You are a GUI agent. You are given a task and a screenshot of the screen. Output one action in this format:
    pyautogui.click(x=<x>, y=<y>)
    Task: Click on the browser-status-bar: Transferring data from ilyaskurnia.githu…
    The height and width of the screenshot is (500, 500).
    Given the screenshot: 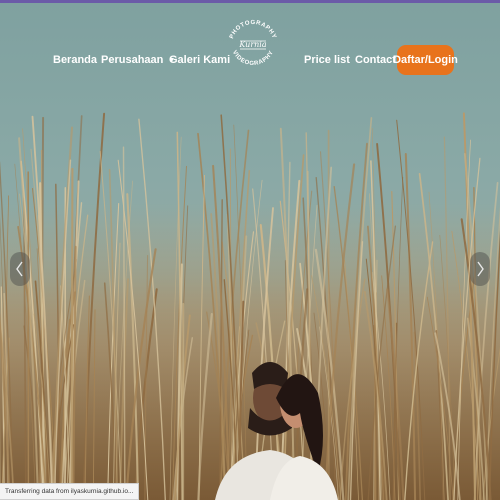 What is the action you would take?
    pyautogui.click(x=70, y=491)
    